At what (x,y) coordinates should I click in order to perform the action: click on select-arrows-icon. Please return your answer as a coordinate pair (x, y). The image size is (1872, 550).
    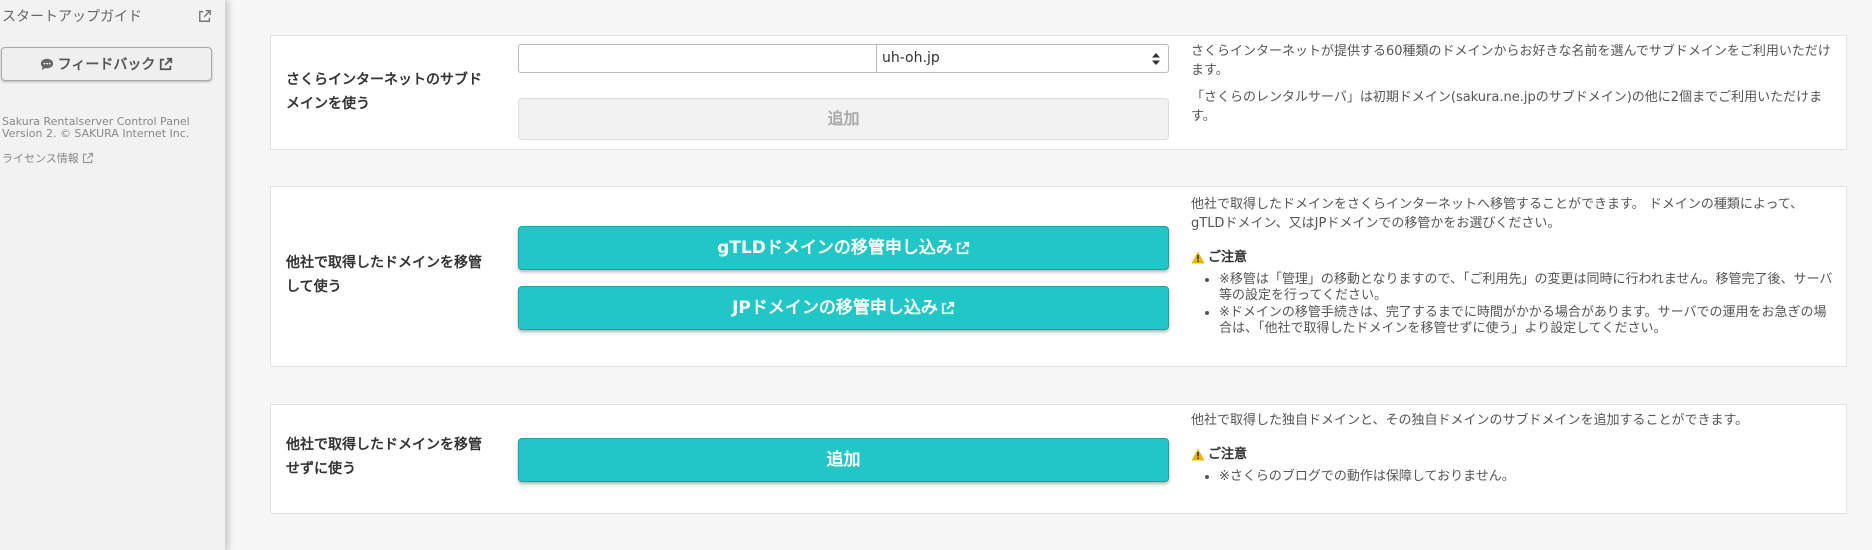
    Looking at the image, I should click on (1156, 59).